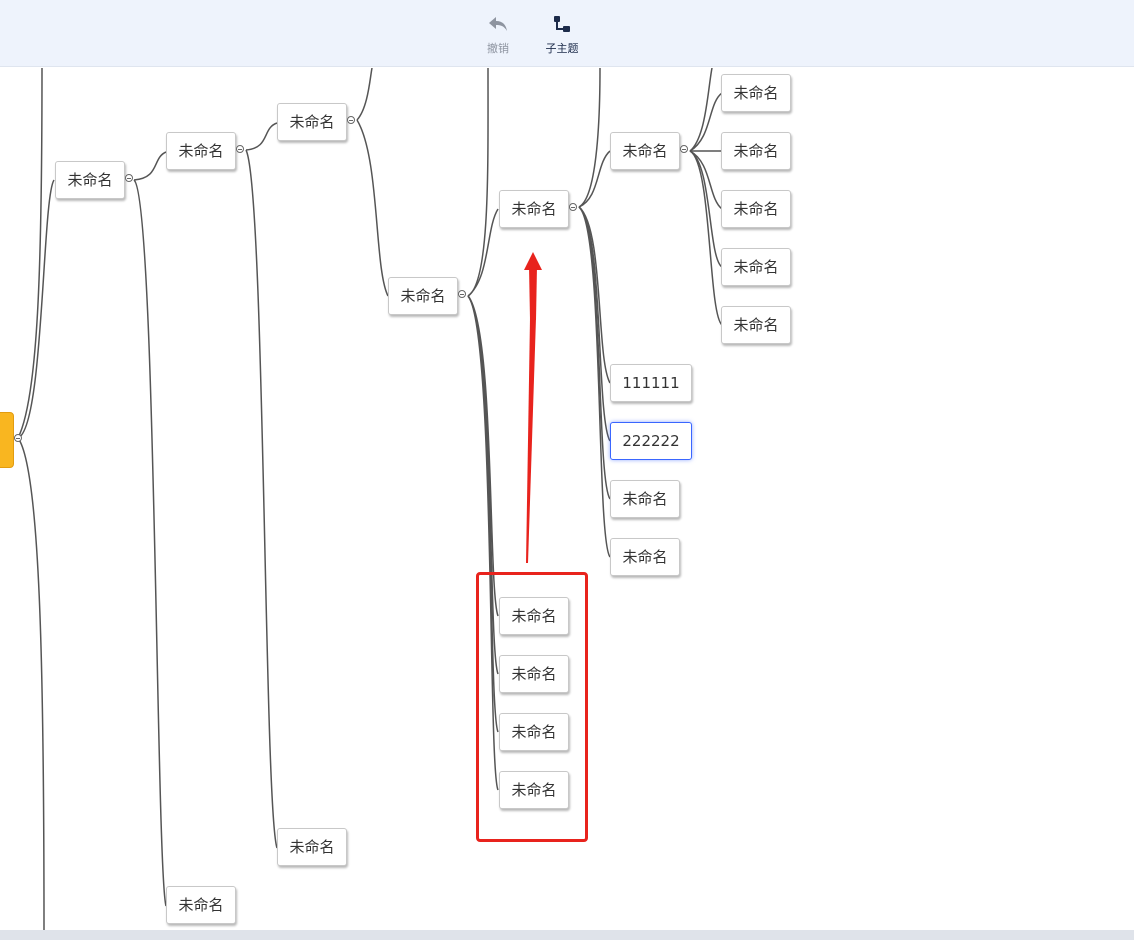 The height and width of the screenshot is (940, 1134). I want to click on undo-label: 撤销, so click(498, 48).